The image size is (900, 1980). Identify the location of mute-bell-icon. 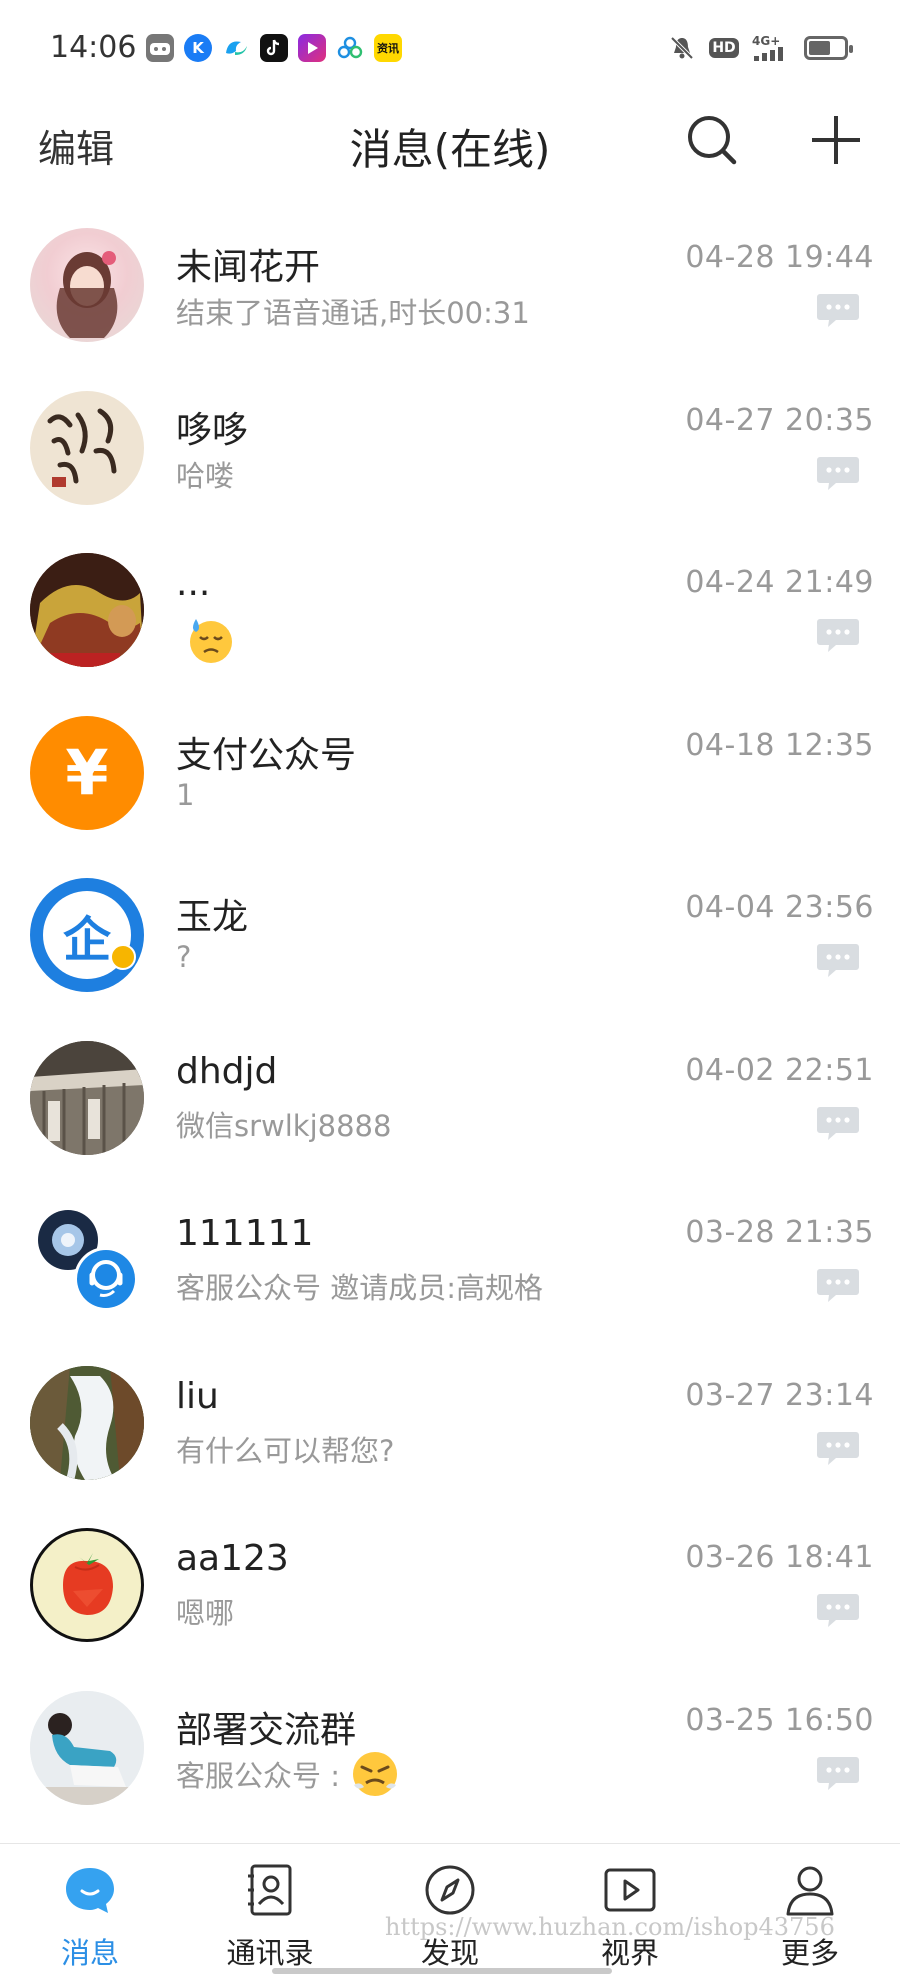
(682, 48).